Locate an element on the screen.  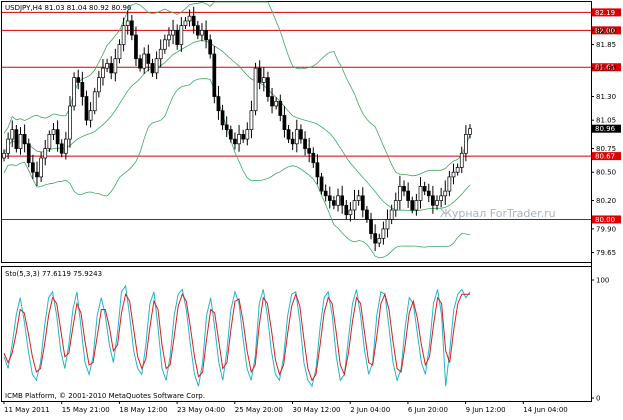
level-label: 82.19 is located at coordinates (605, 13).